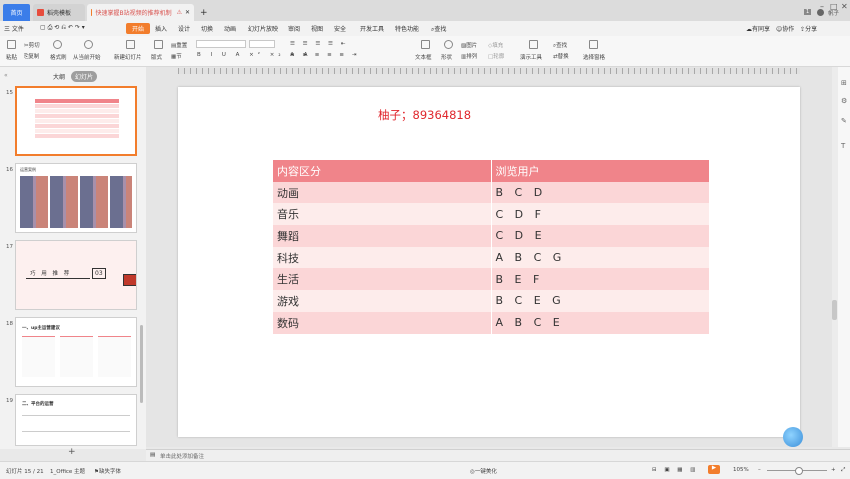 Image resolution: width=850 pixels, height=479 pixels. Describe the element at coordinates (844, 83) in the screenshot. I see `expand-icon: ⊞` at that location.